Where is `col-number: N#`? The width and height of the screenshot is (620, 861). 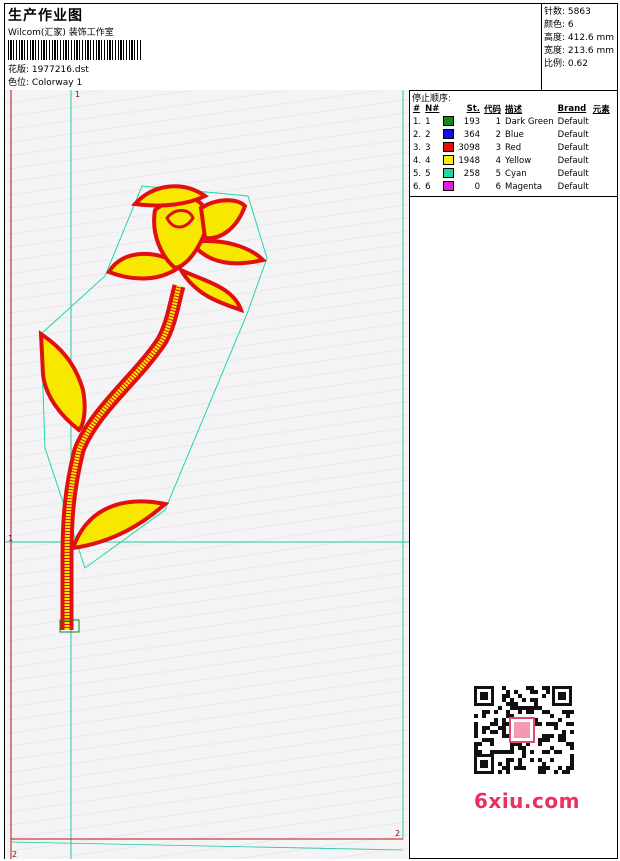
col-number: N# is located at coordinates (432, 108).